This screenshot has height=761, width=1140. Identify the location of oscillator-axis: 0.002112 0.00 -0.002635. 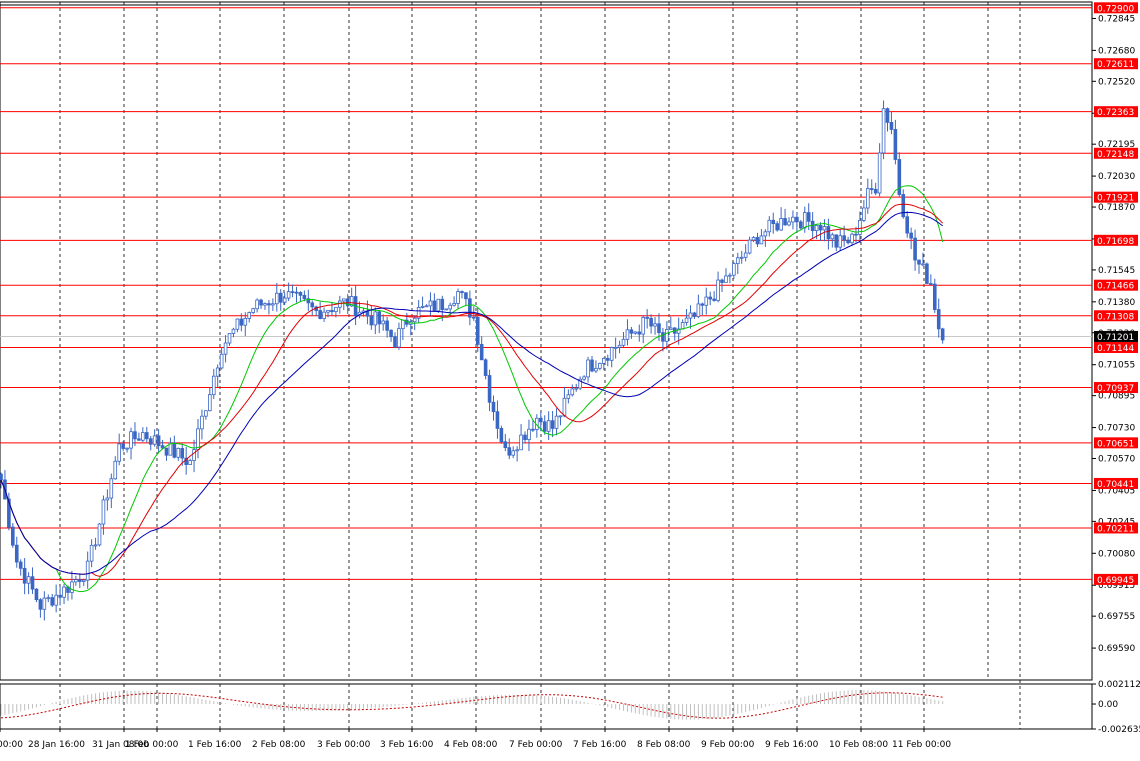
(1116, 707).